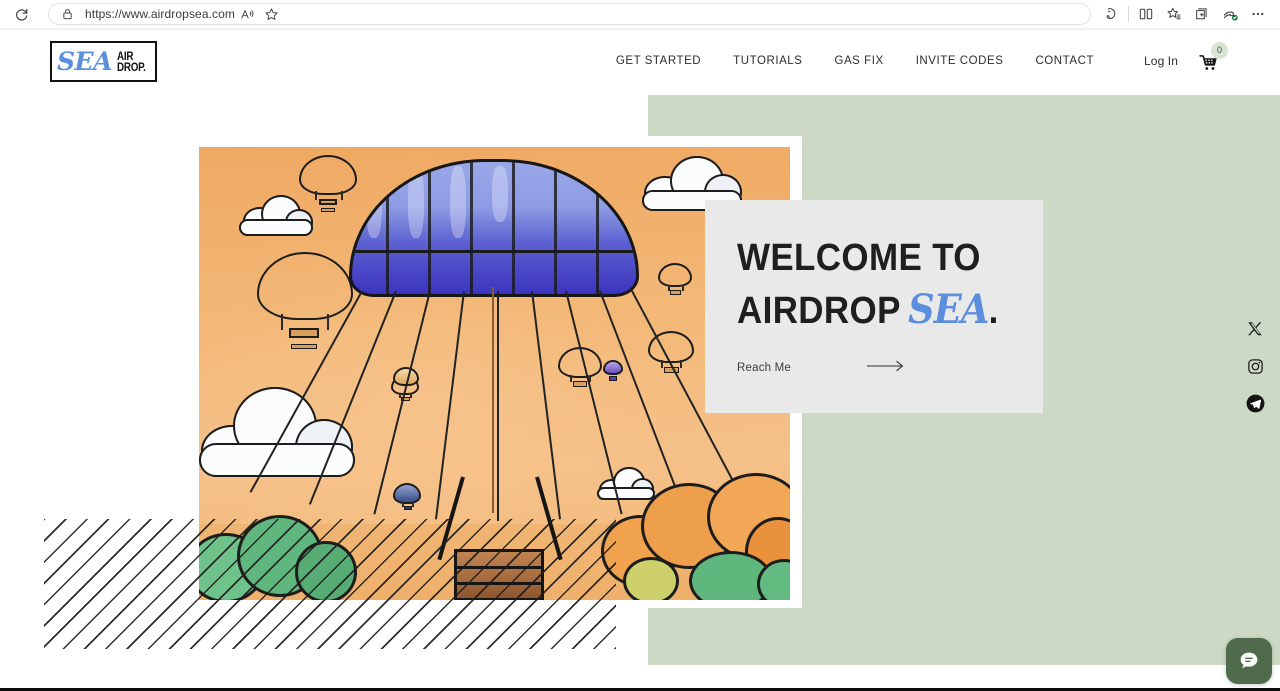 This screenshot has width=1280, height=691. Describe the element at coordinates (1111, 14) in the screenshot. I see `copilot-icon` at that location.